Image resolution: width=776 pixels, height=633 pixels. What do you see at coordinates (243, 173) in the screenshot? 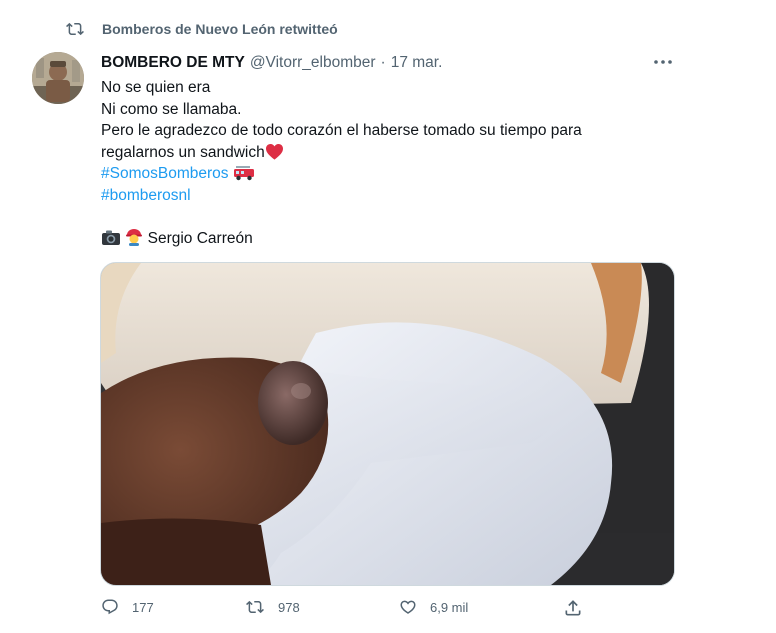
I see `fire-engine-icon` at bounding box center [243, 173].